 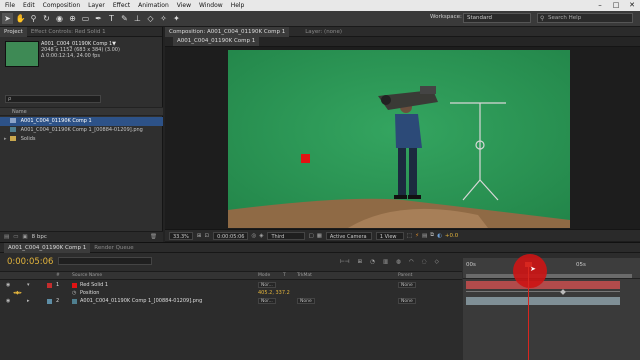 I want to click on roi-icon: ▢, so click(x=310, y=236).